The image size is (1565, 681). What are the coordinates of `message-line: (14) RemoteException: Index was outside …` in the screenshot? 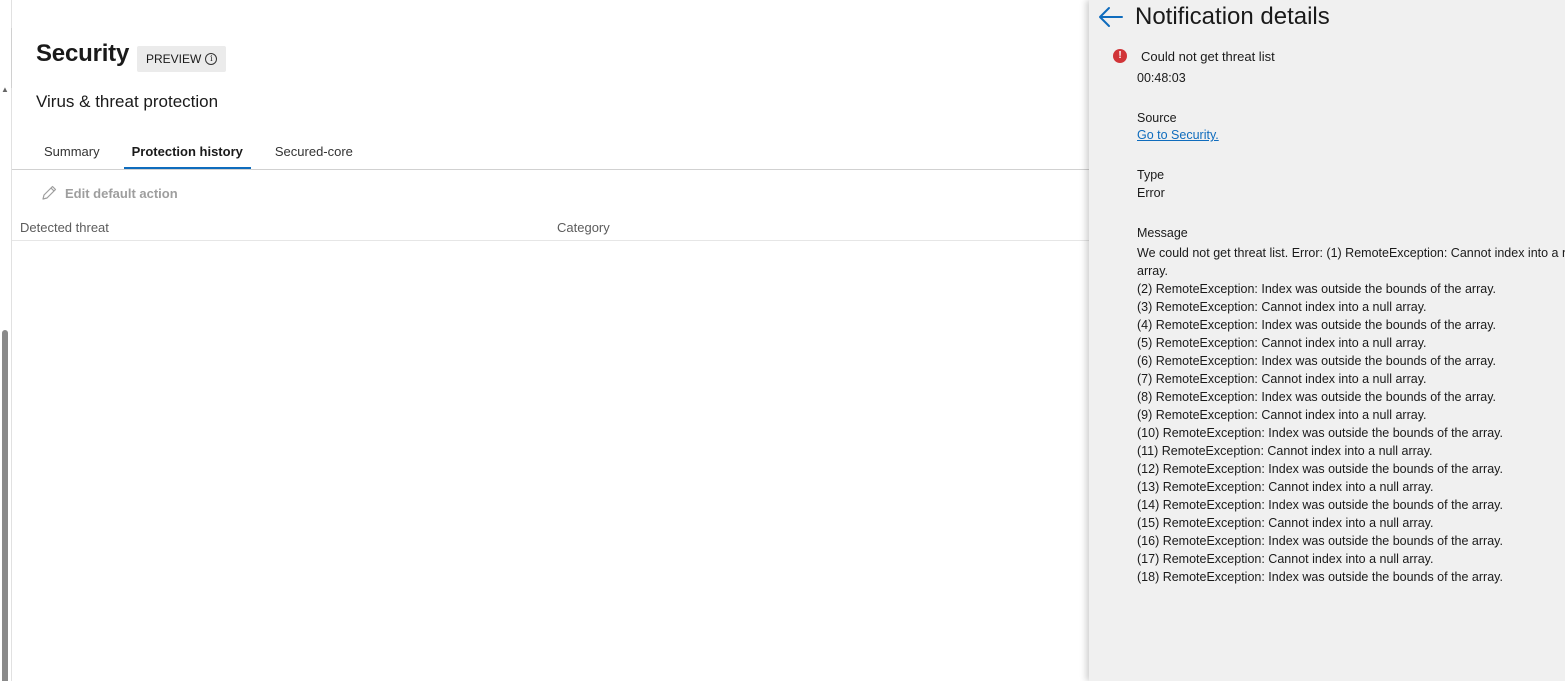 It's located at (1320, 505).